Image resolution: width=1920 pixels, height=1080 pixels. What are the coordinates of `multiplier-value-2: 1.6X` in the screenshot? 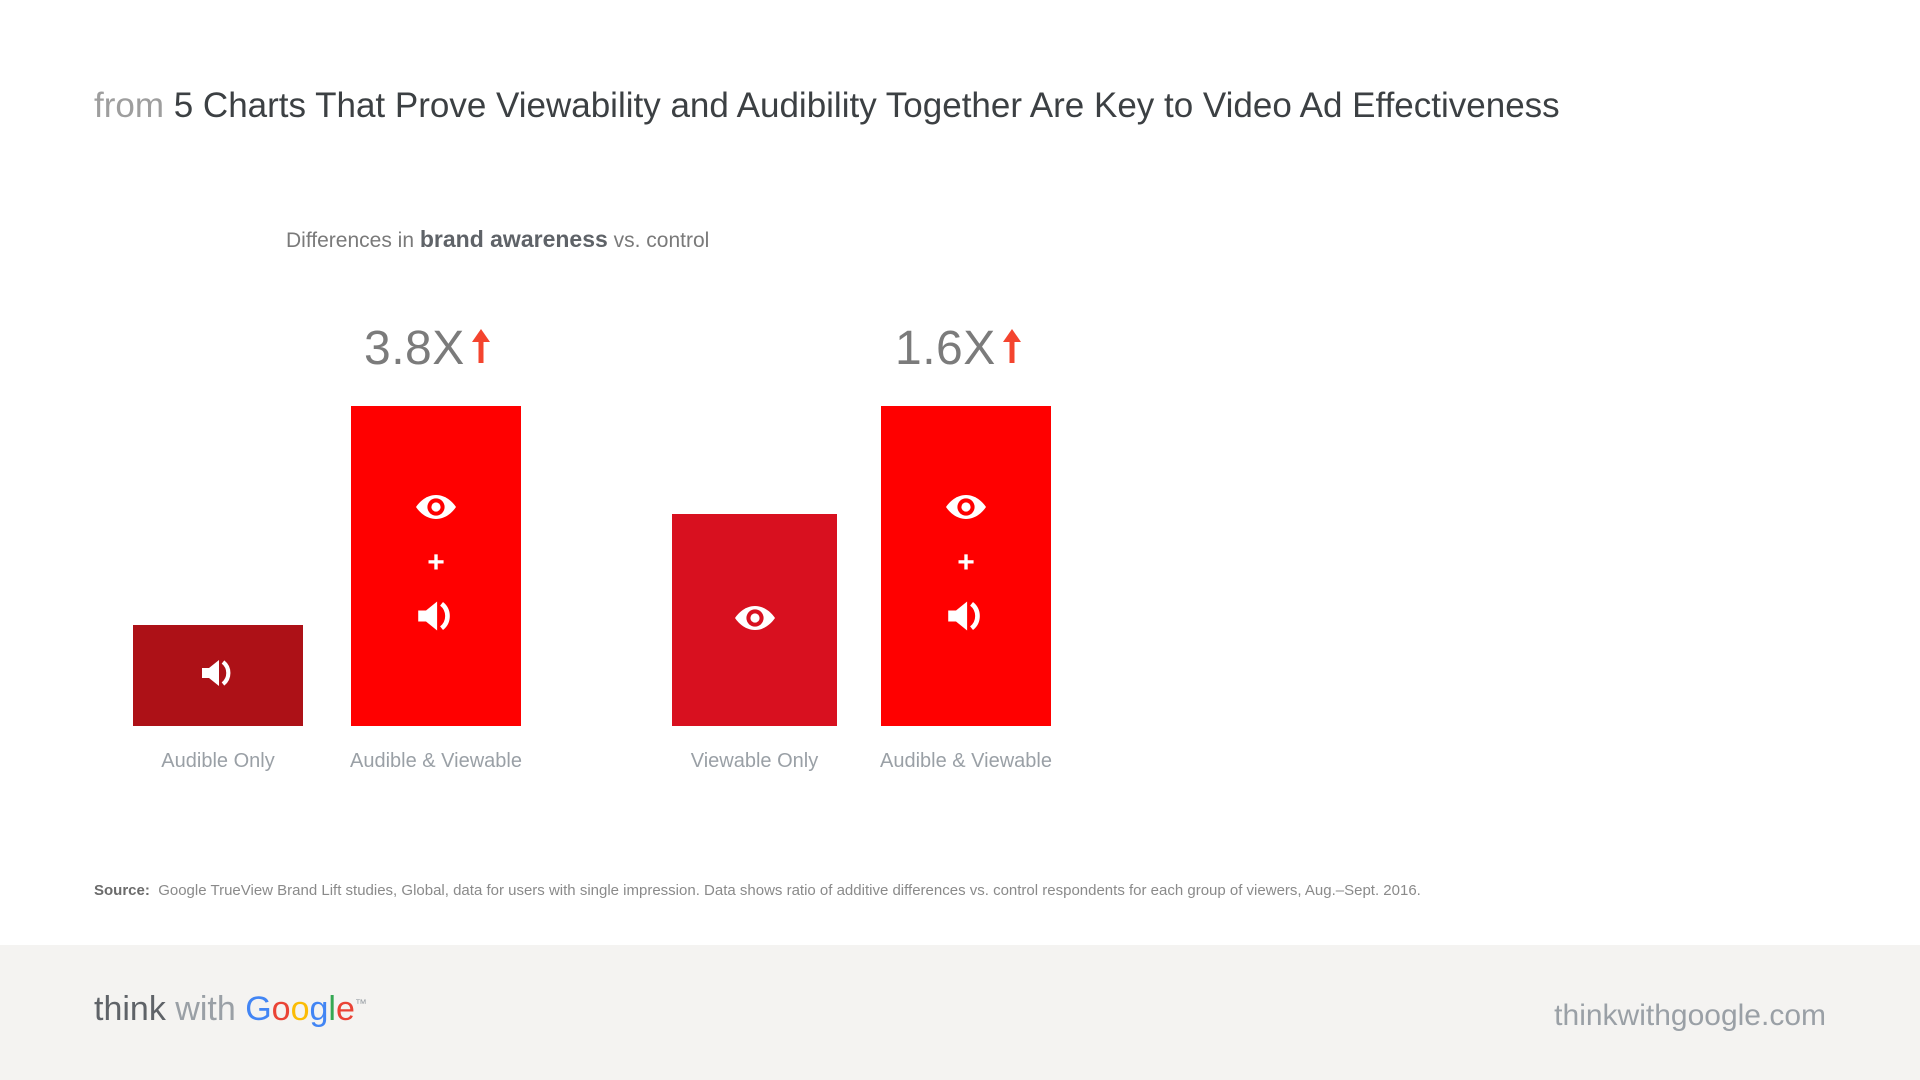 It's located at (945, 348).